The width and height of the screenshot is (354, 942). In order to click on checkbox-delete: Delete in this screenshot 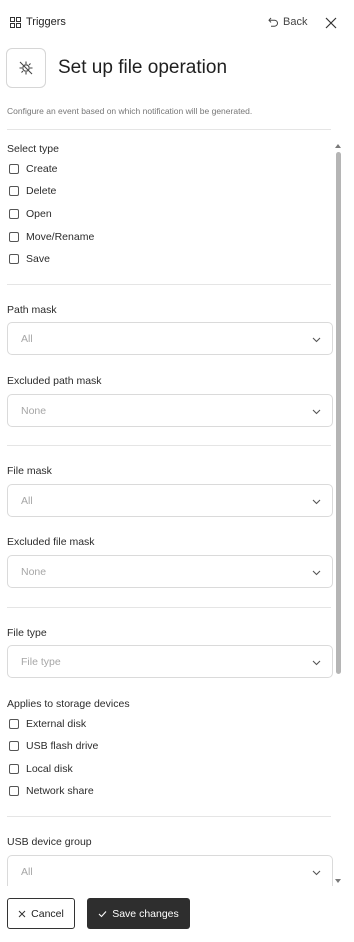, I will do `click(32, 191)`.